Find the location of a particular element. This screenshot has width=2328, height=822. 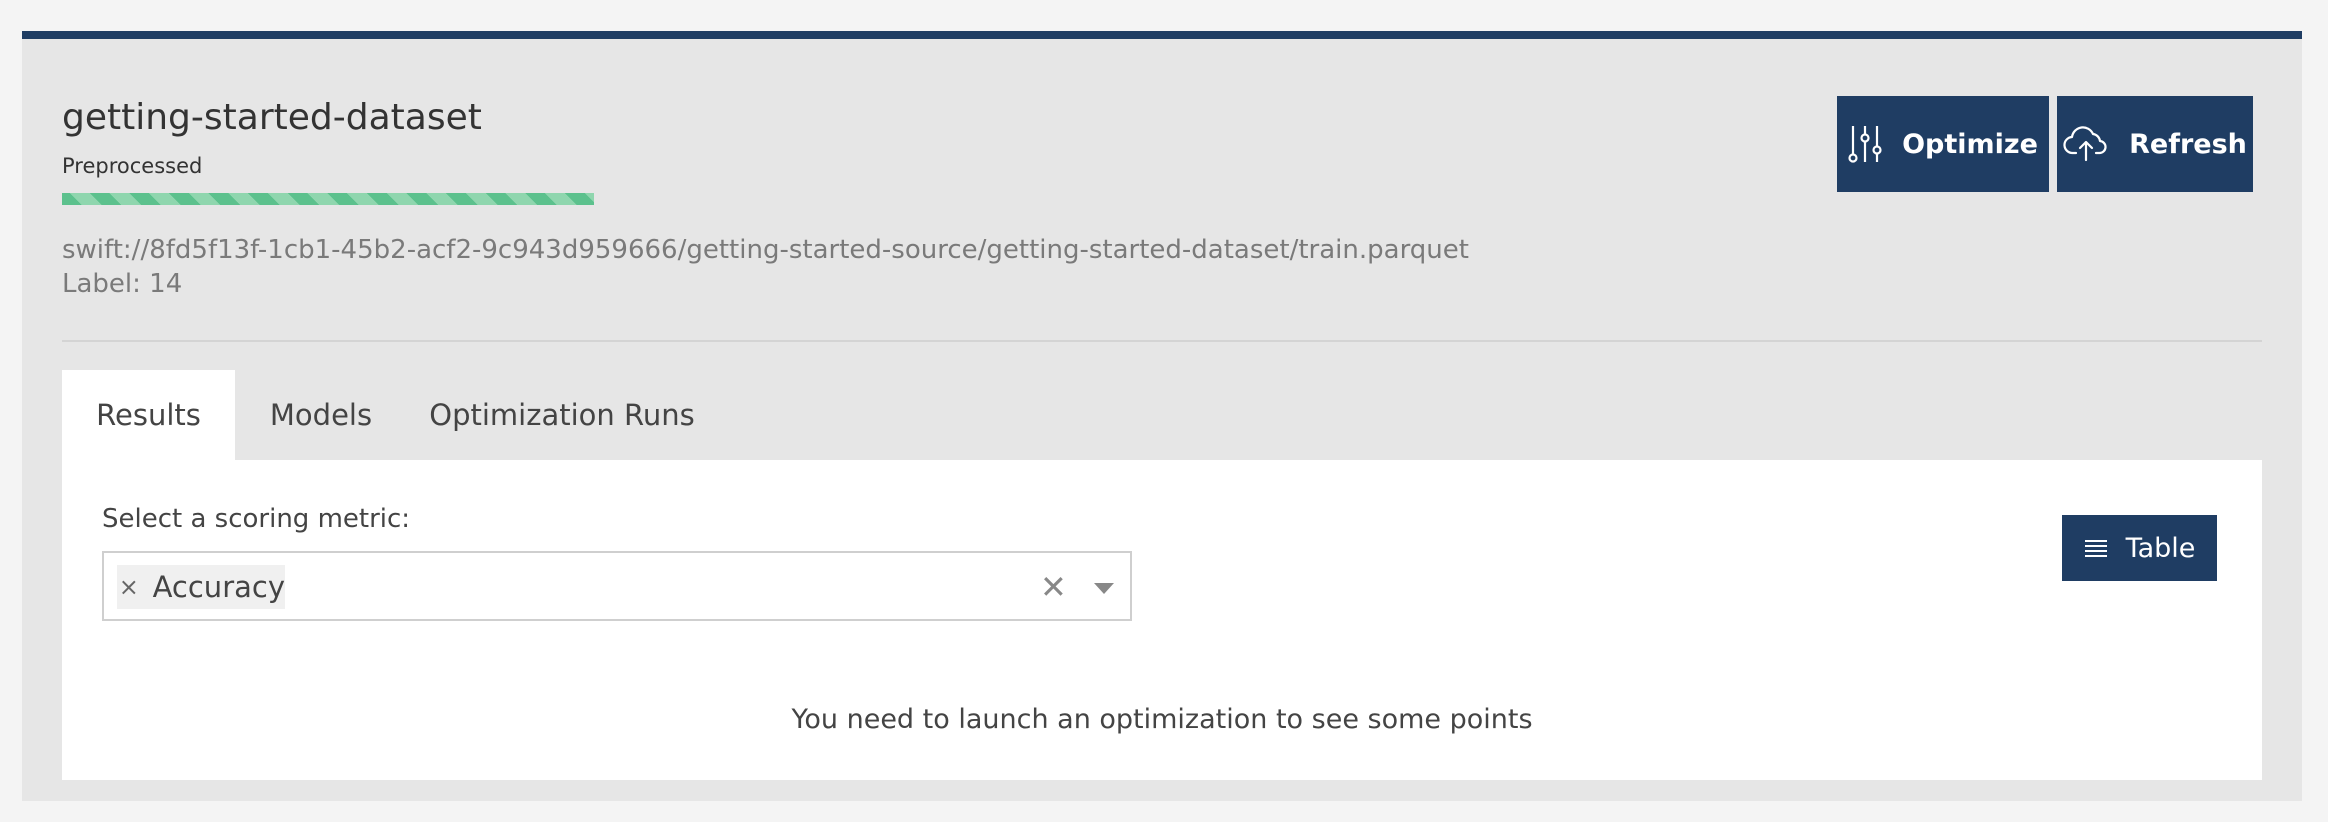

optimize-button: Optimize is located at coordinates (1943, 144).